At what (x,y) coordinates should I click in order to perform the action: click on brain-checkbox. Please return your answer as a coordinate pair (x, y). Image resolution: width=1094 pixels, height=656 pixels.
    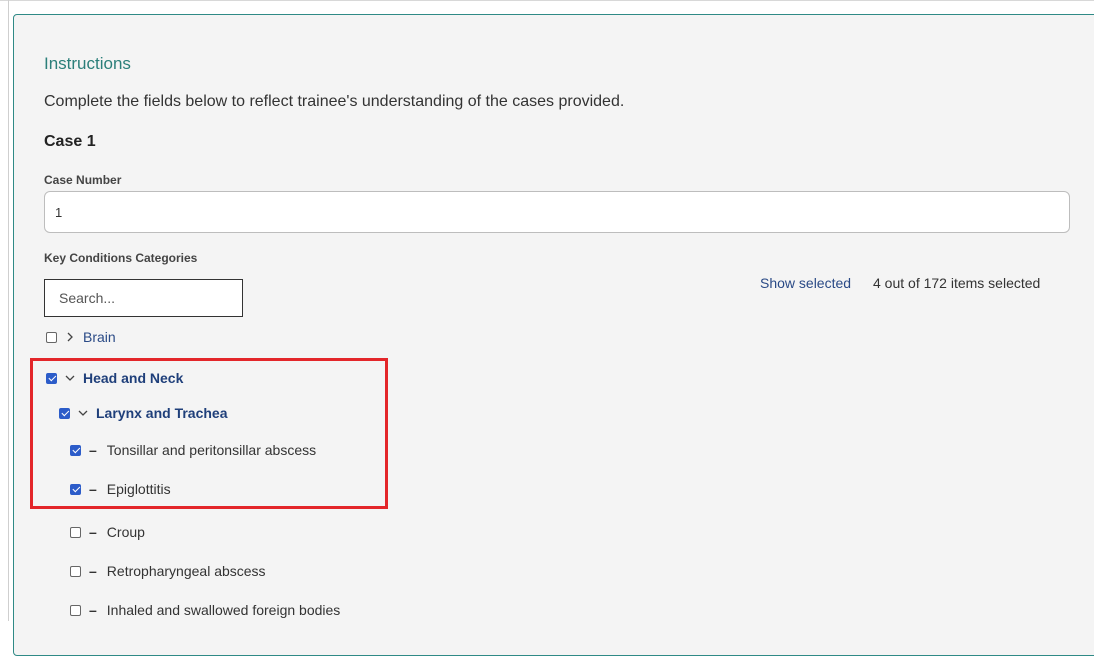
    Looking at the image, I should click on (51, 337).